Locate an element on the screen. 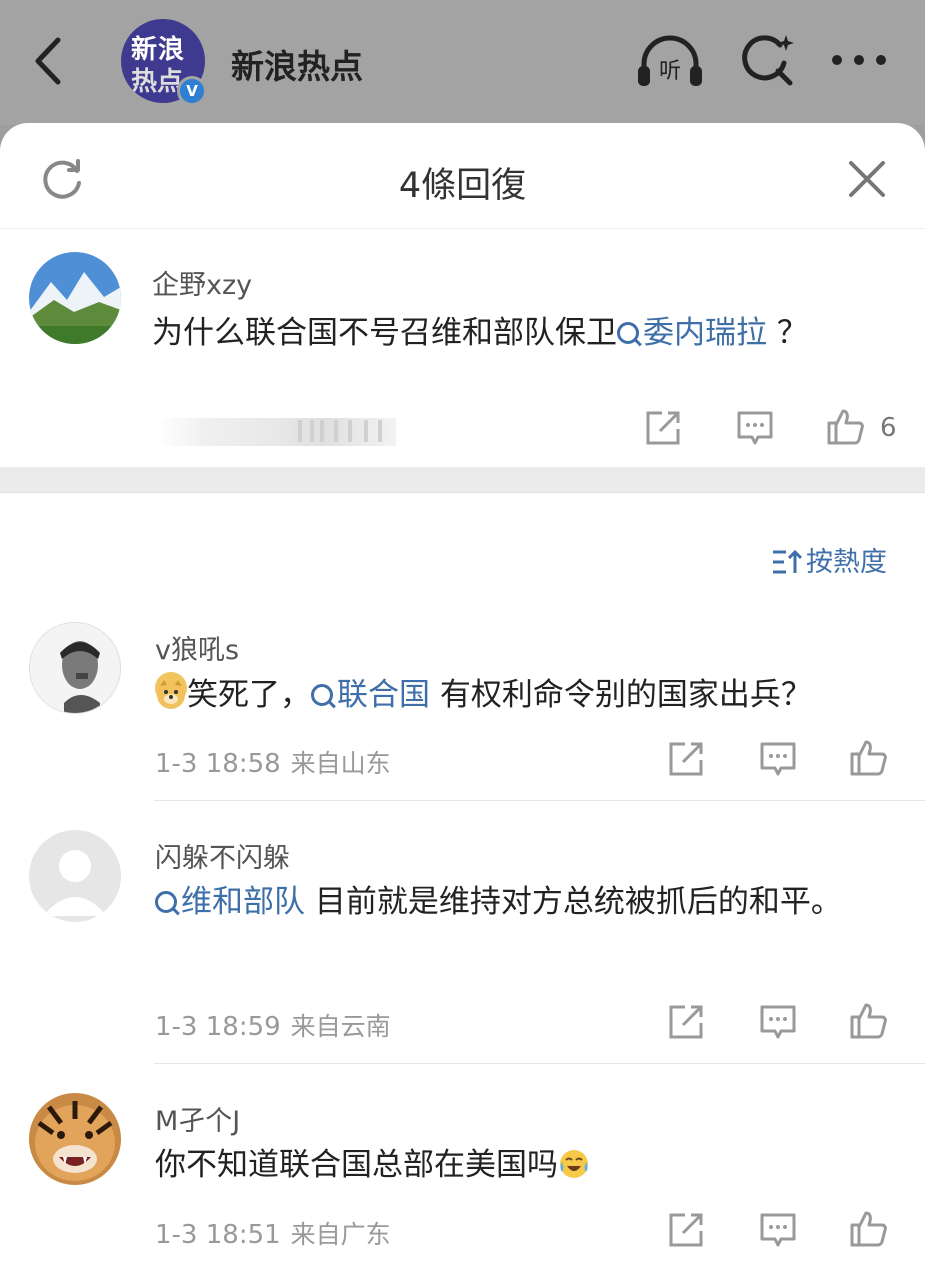 The height and width of the screenshot is (1280, 925). sort-label: 按熱度 is located at coordinates (846, 562).